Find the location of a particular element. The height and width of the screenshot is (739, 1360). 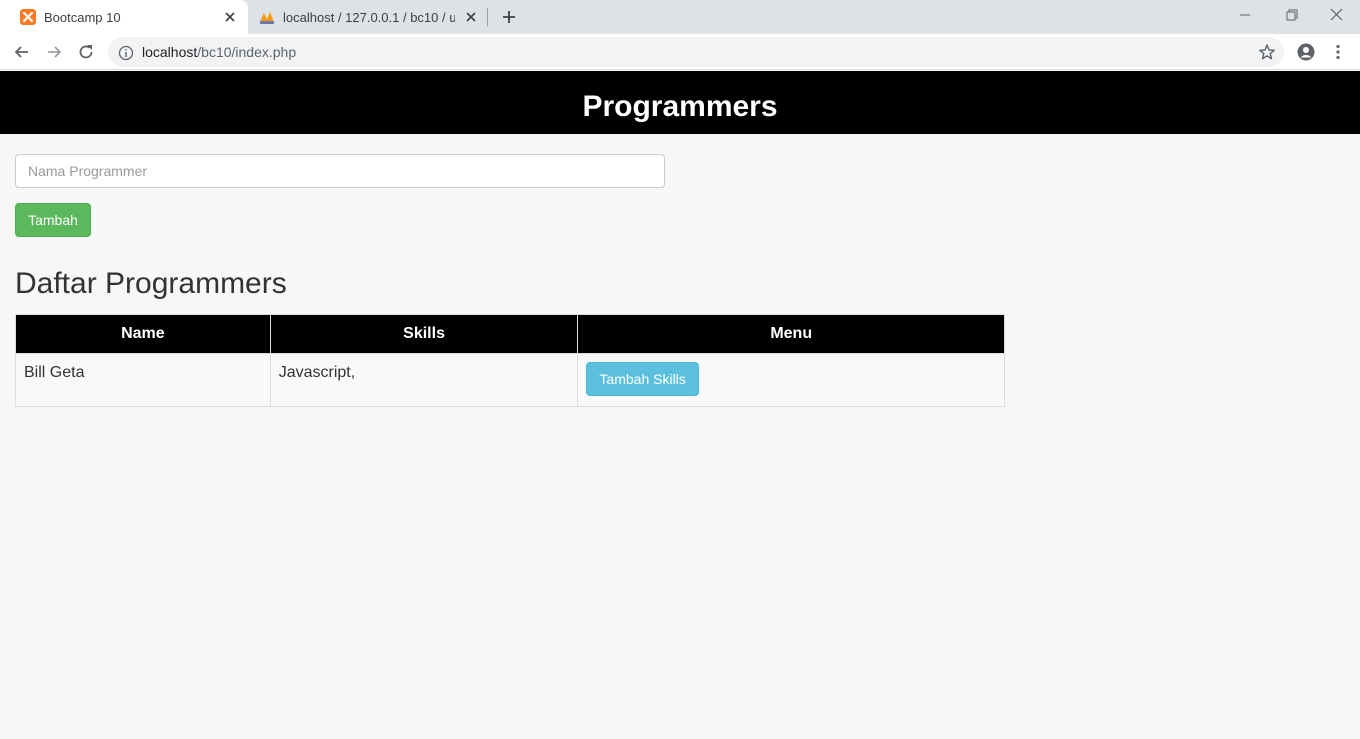

info-icon is located at coordinates (126, 53).